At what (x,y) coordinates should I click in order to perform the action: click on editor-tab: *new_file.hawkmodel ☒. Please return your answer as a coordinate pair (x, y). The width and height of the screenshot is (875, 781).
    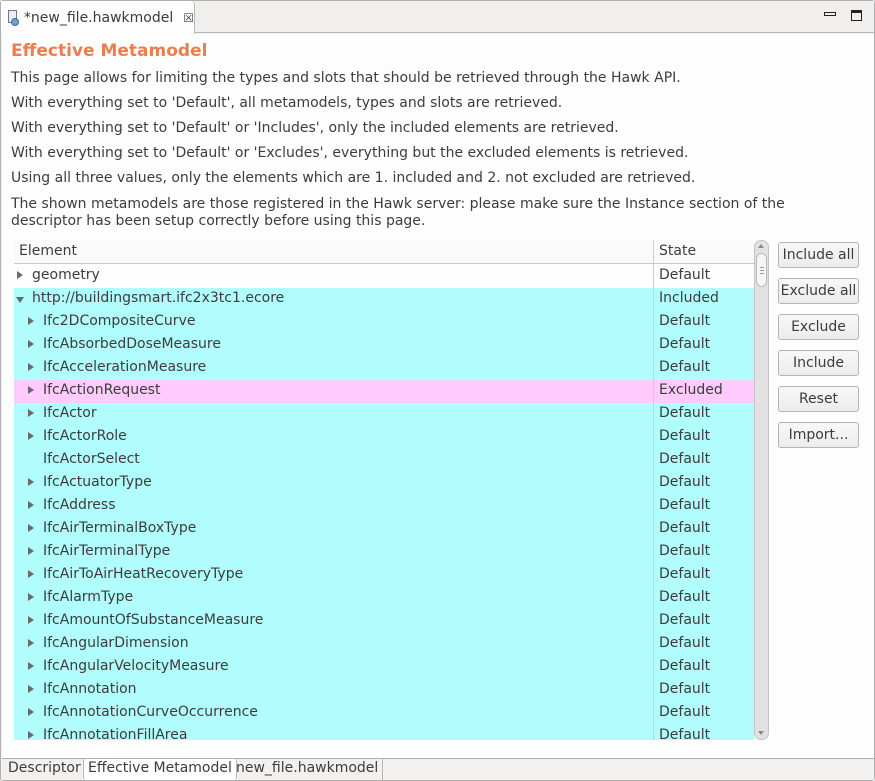
    Looking at the image, I should click on (98, 17).